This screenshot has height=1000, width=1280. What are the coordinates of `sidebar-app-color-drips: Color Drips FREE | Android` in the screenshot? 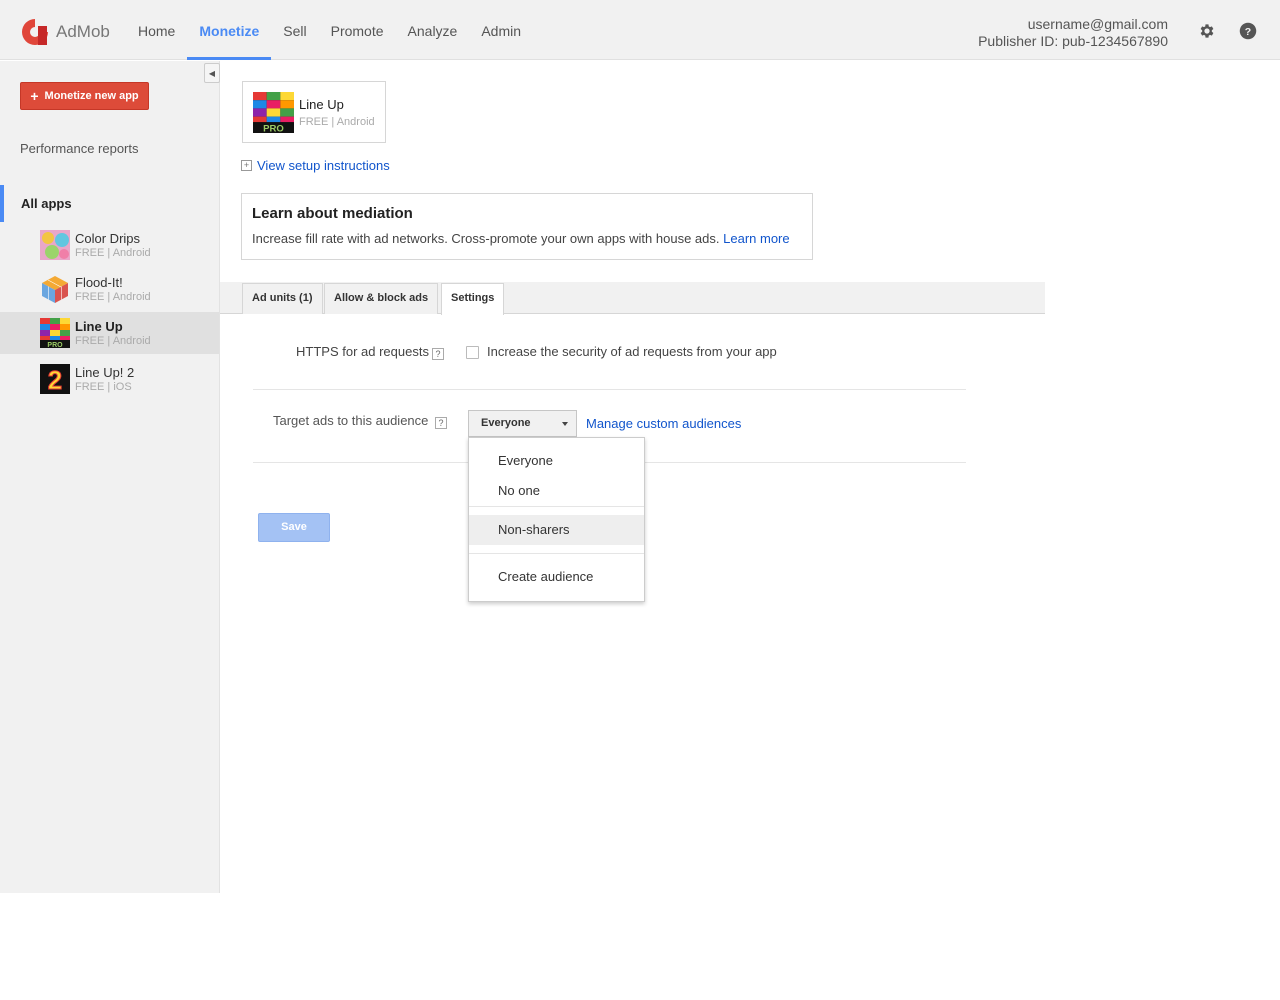 It's located at (109, 245).